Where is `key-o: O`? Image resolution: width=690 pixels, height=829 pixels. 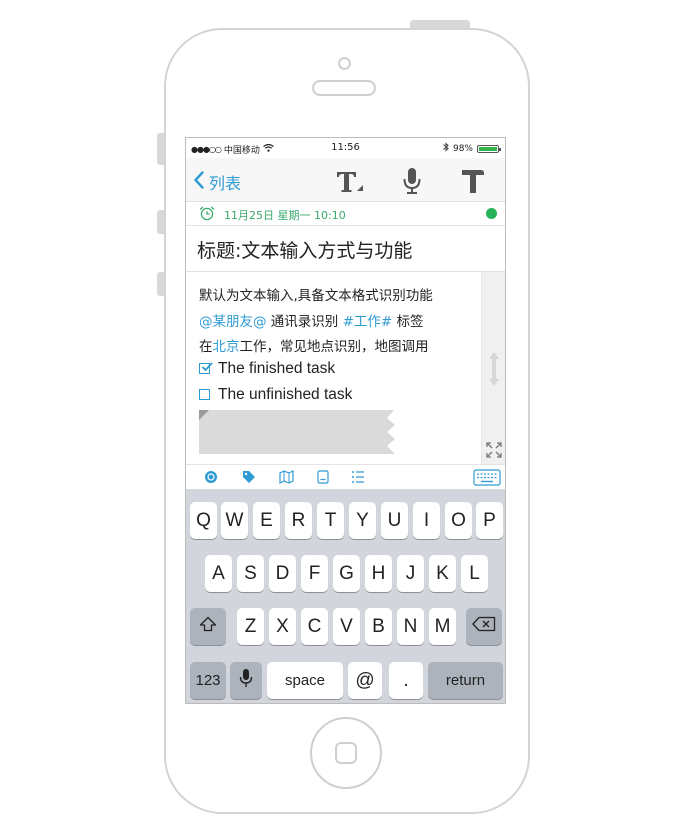
key-o: O is located at coordinates (458, 520).